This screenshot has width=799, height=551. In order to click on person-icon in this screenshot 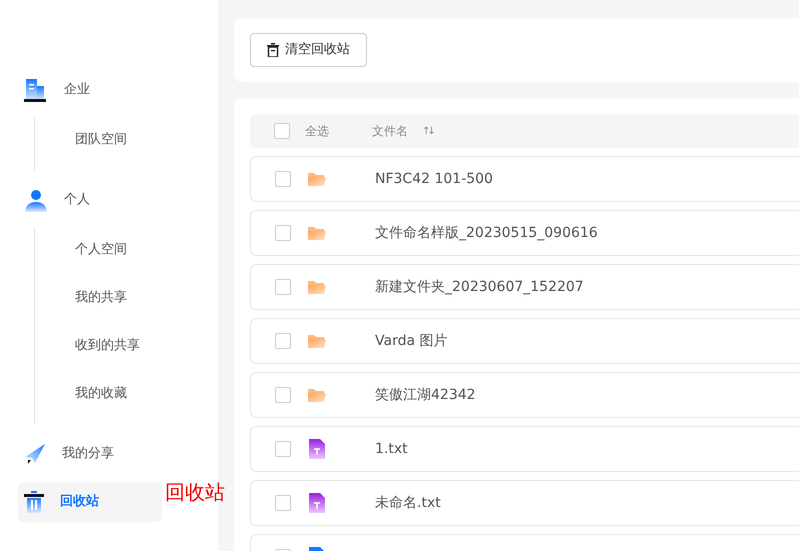, I will do `click(36, 200)`.